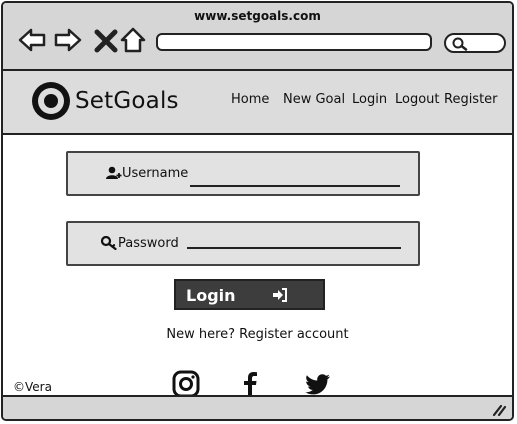 Image resolution: width=517 pixels, height=424 pixels. Describe the element at coordinates (249, 294) in the screenshot. I see `login-button: Login` at that location.